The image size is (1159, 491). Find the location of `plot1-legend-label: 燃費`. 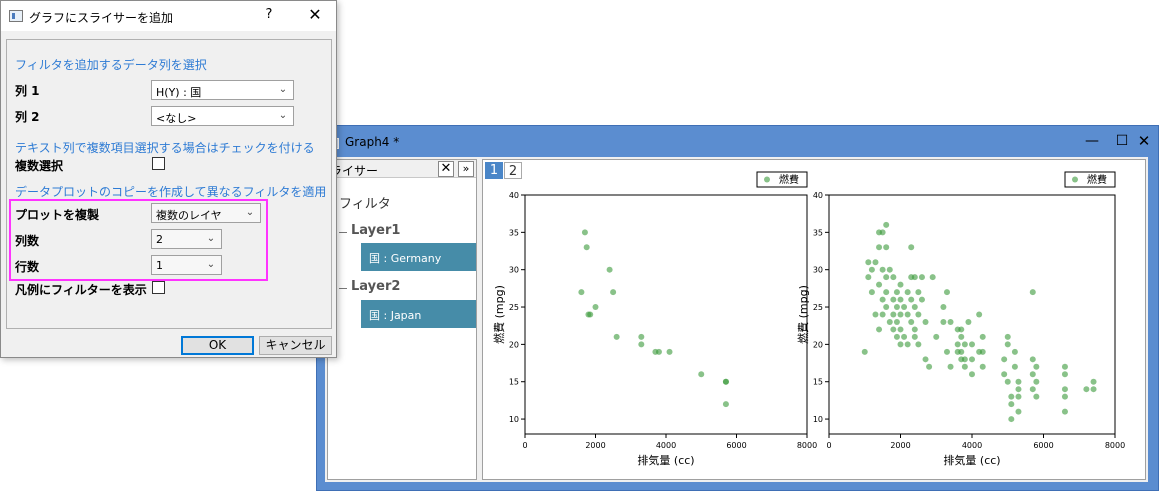

plot1-legend-label: 燃費 is located at coordinates (789, 179).